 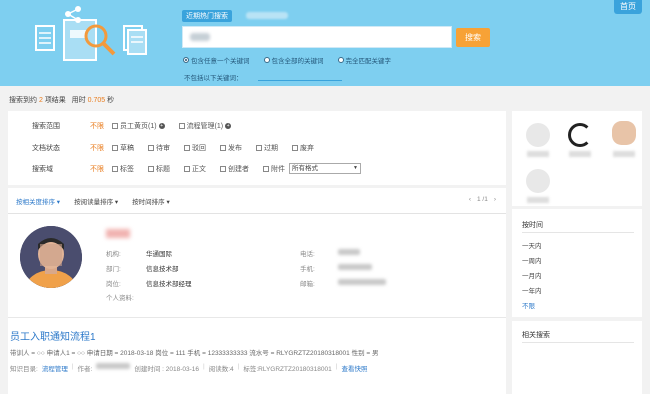 I want to click on filter-row-status: 文档状态 不限 草稿 待审 驳回 发布 过期 废弃, so click(x=173, y=148).